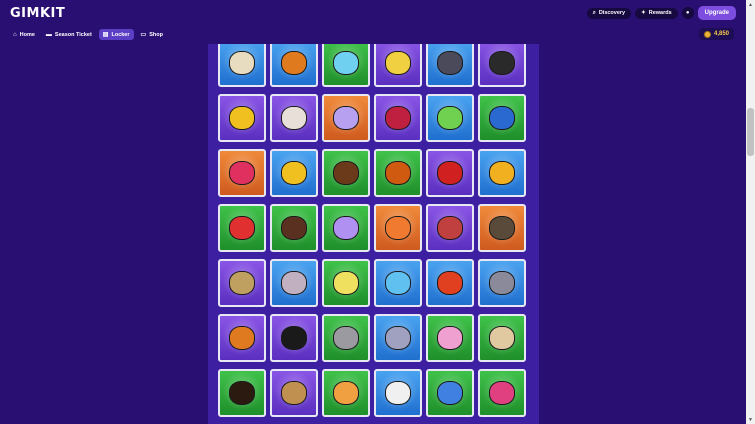 The width and height of the screenshot is (755, 424). Describe the element at coordinates (594, 12) in the screenshot. I see `search-icon: ⌕` at that location.